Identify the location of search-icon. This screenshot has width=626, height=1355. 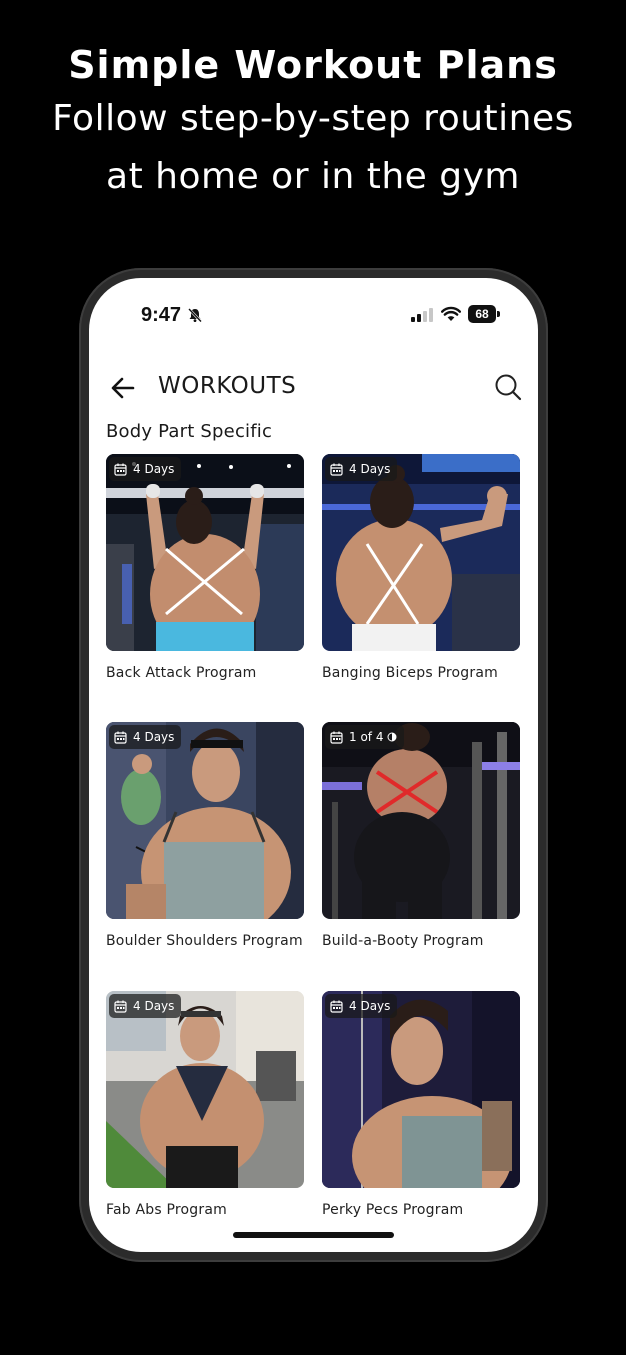
(508, 387).